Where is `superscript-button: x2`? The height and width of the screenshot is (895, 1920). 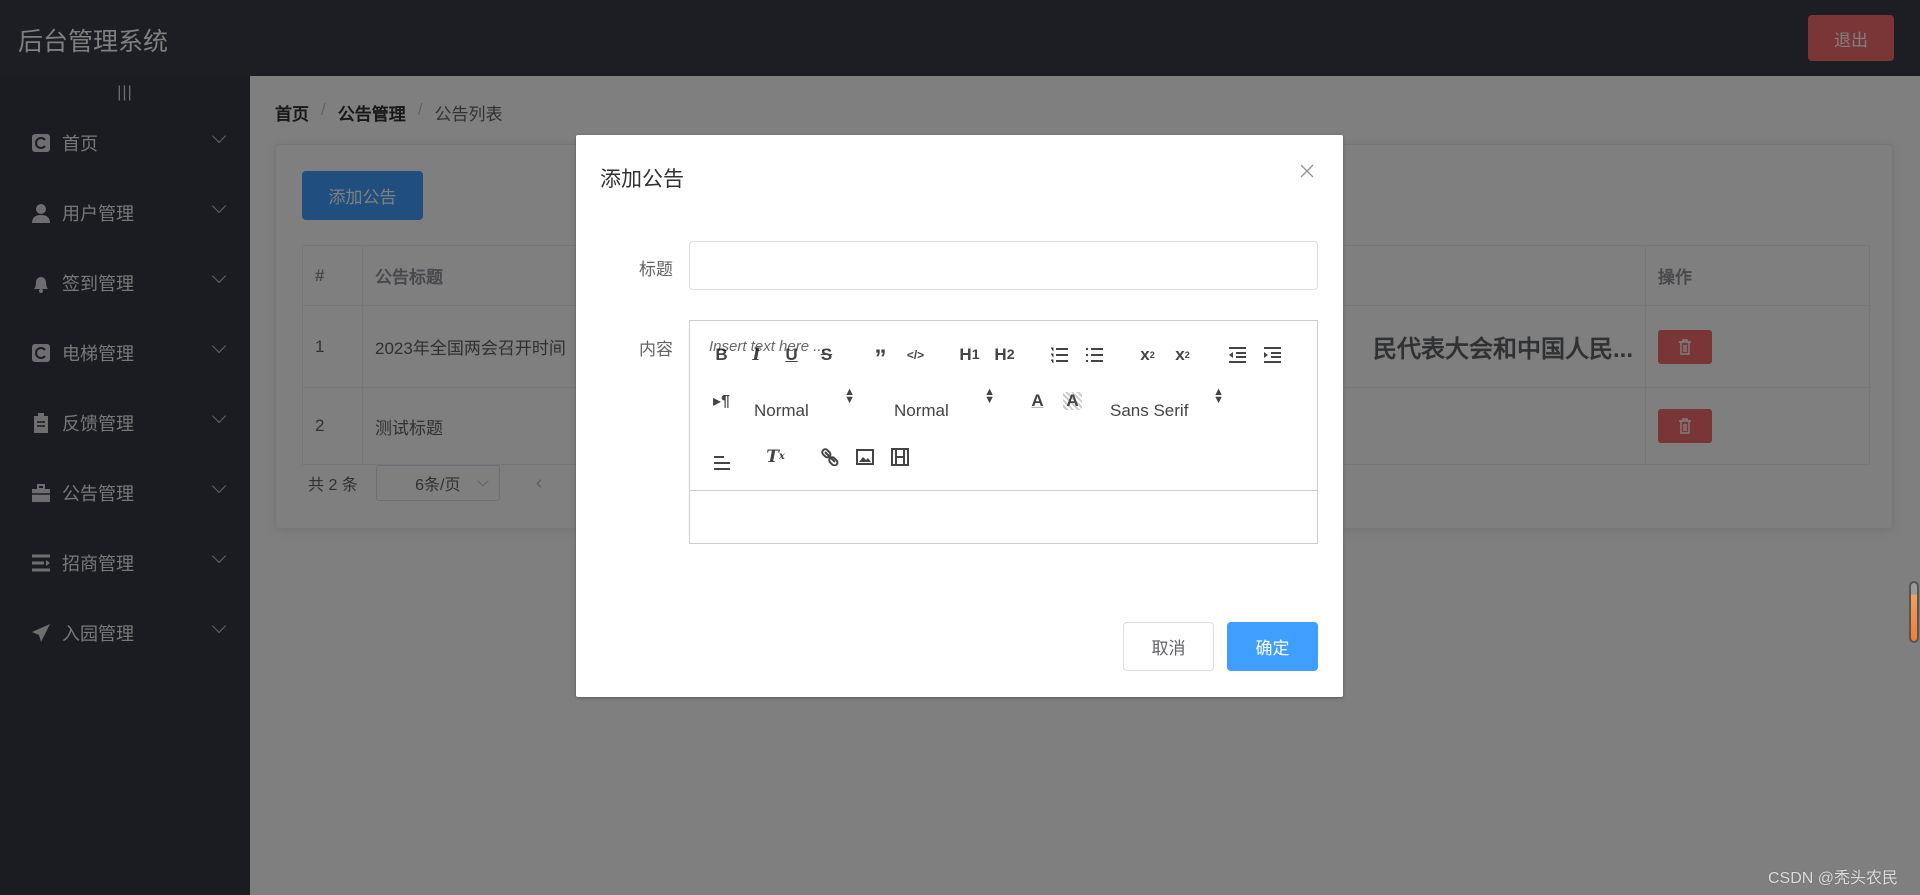 superscript-button: x2 is located at coordinates (1182, 355).